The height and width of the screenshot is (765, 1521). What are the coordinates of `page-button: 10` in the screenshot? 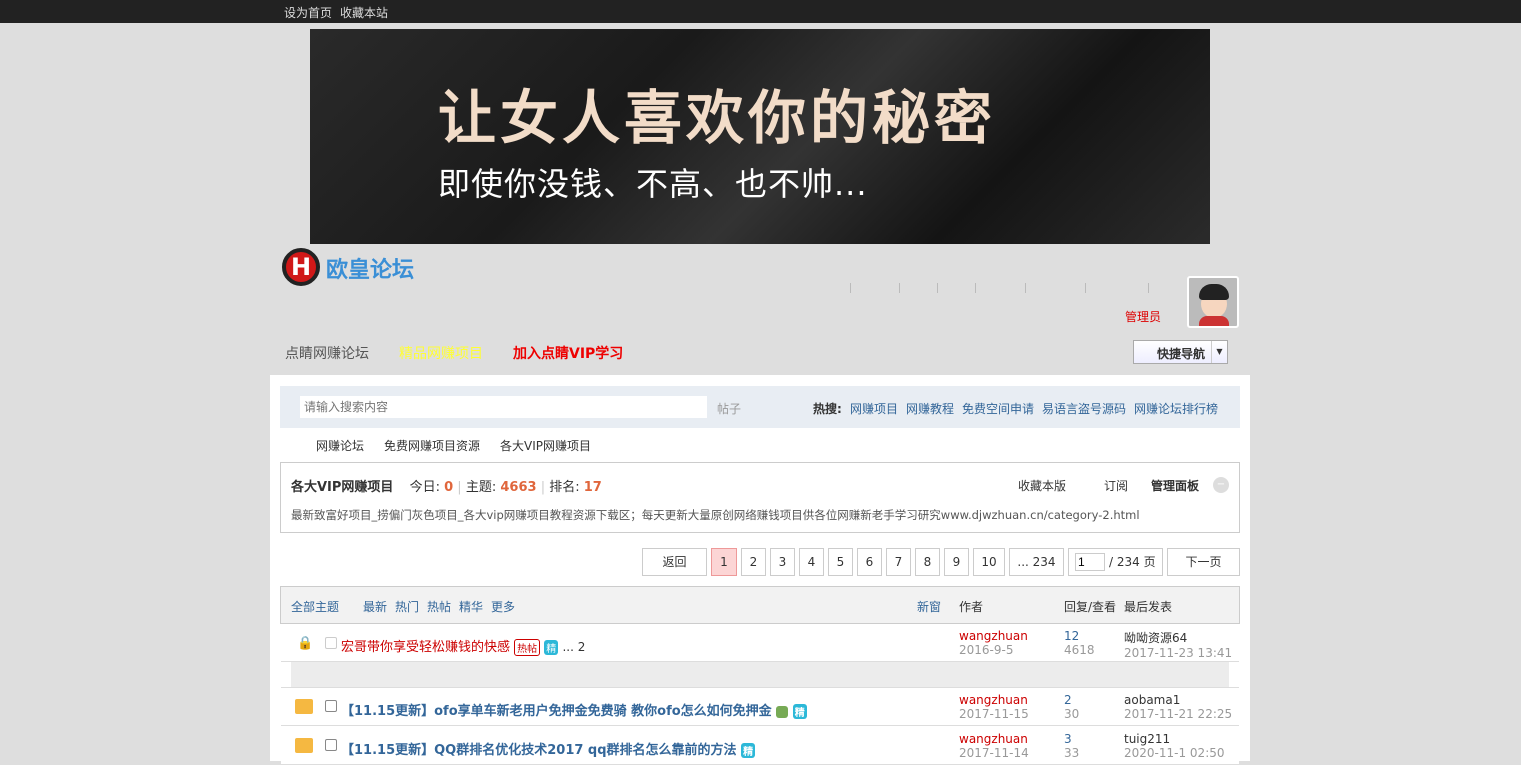 It's located at (989, 562).